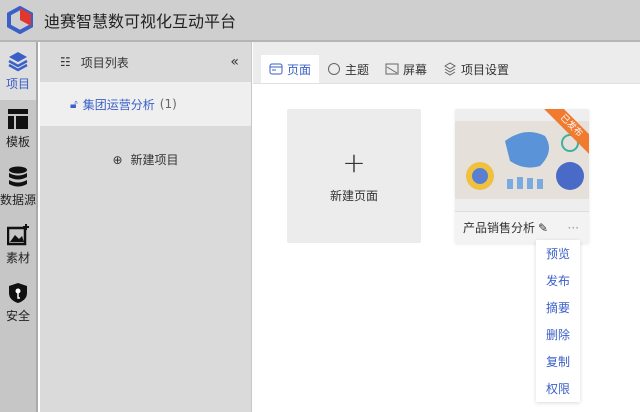 Image resolution: width=640 pixels, height=412 pixels. I want to click on main-nav: 项目 模板 数据源 素材 安全, so click(19, 227).